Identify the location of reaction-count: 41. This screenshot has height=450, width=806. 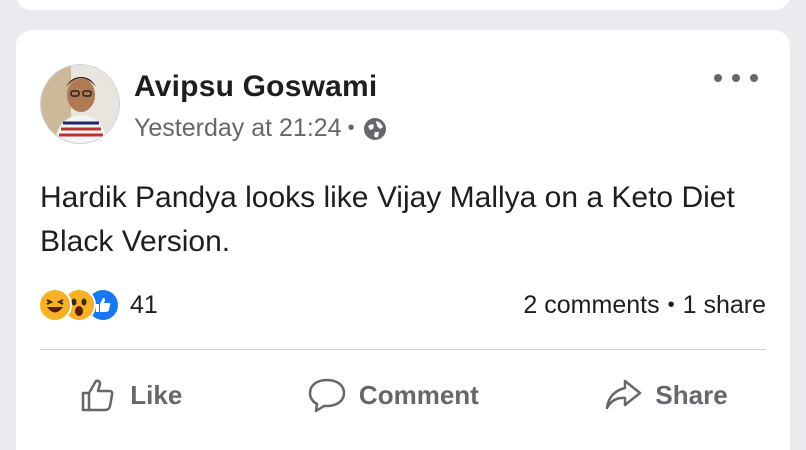
(144, 304).